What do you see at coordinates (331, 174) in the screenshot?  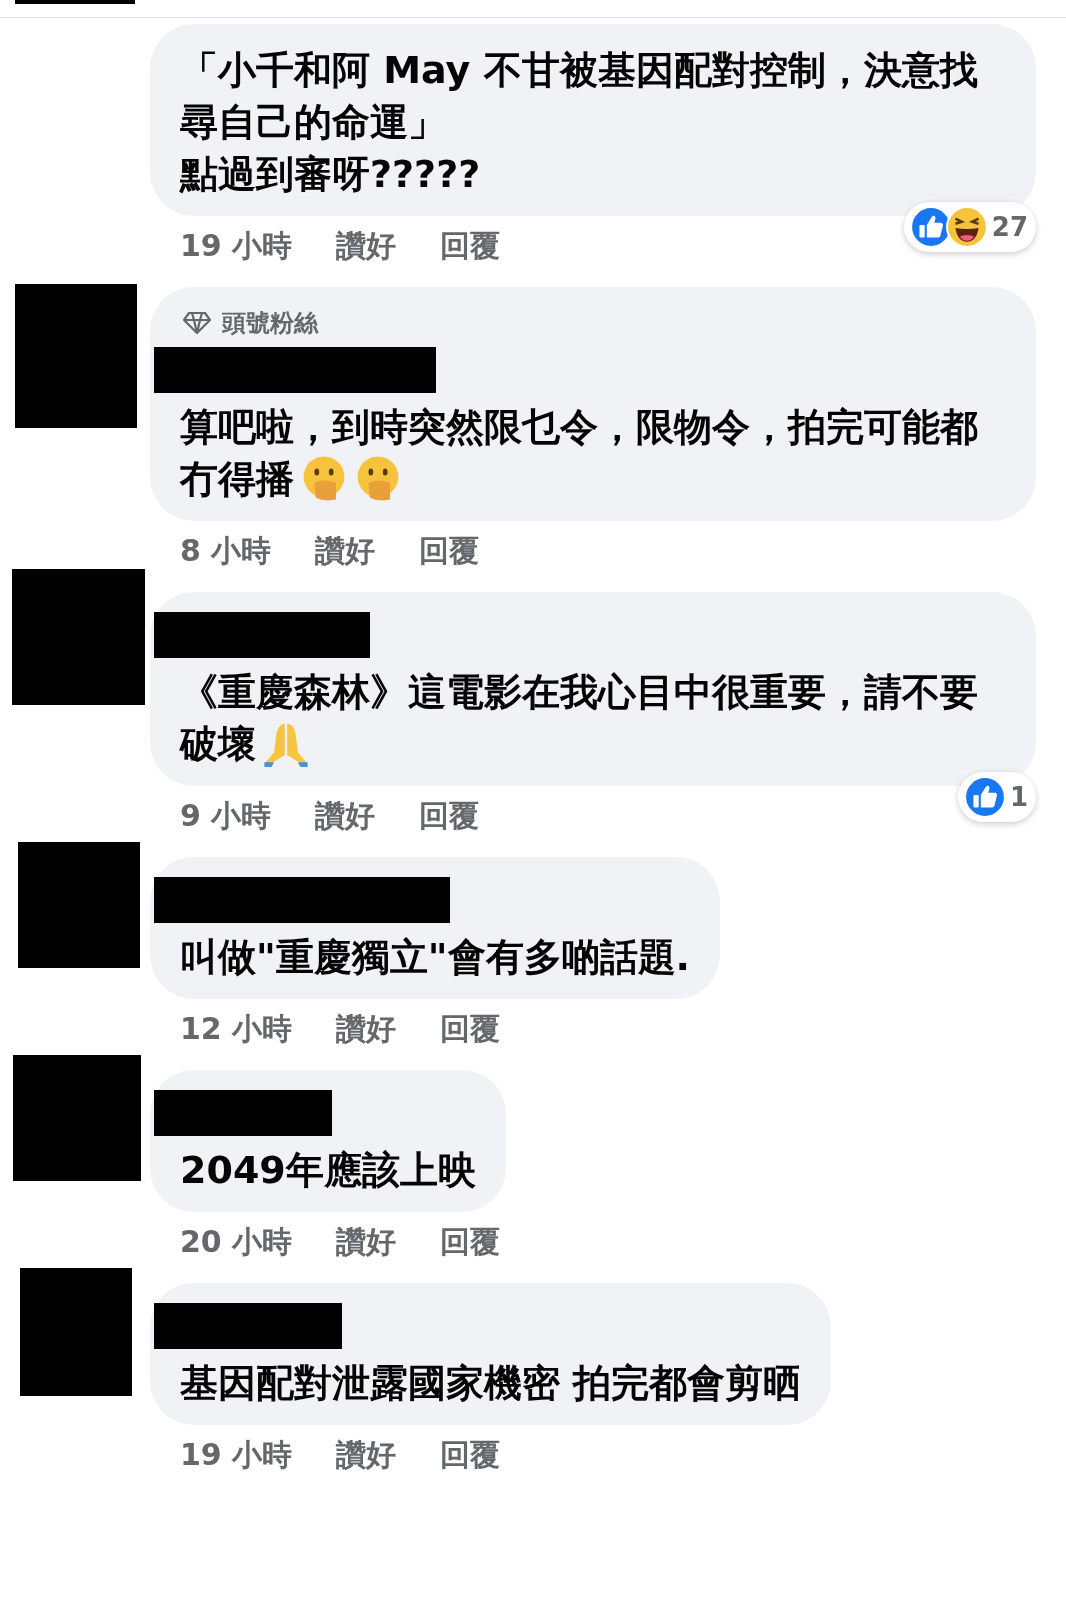 I see `comment-text: 點過到審呀?????` at bounding box center [331, 174].